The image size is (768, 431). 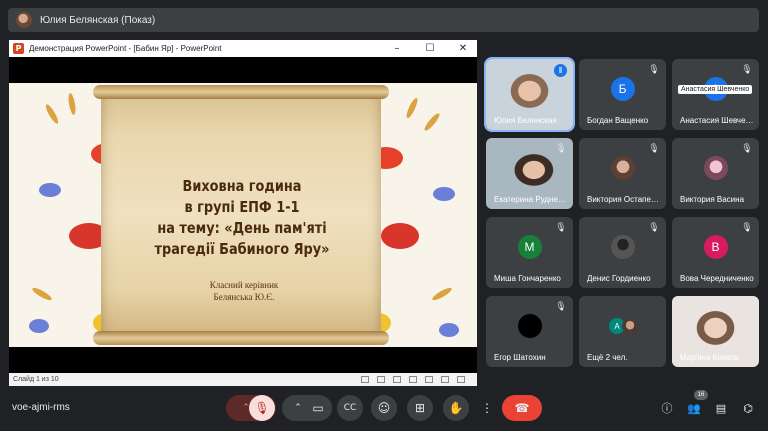 What do you see at coordinates (318, 408) in the screenshot?
I see `camera-button: ▭` at bounding box center [318, 408].